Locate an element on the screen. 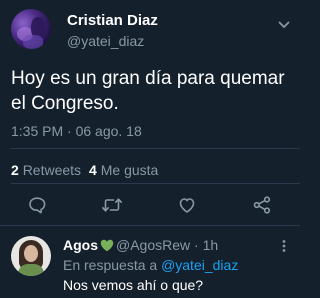 The width and height of the screenshot is (320, 298). reply-header: Agos @AgosRew · 1h is located at coordinates (140, 246).